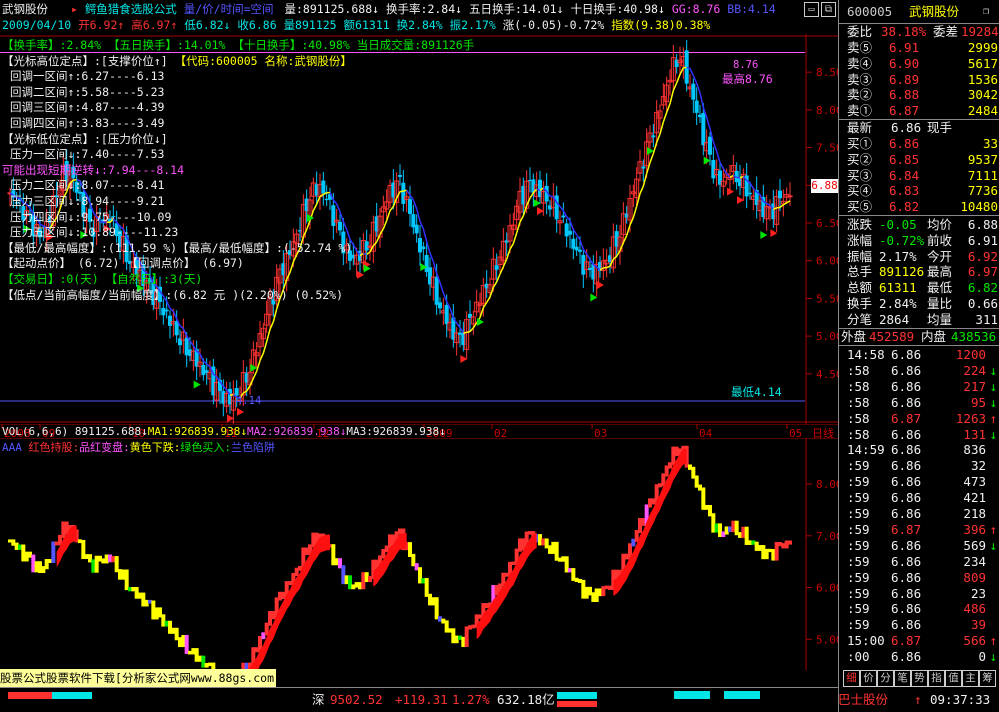  Describe the element at coordinates (98, 25) in the screenshot. I see `open-readout: 开6.92` at that location.